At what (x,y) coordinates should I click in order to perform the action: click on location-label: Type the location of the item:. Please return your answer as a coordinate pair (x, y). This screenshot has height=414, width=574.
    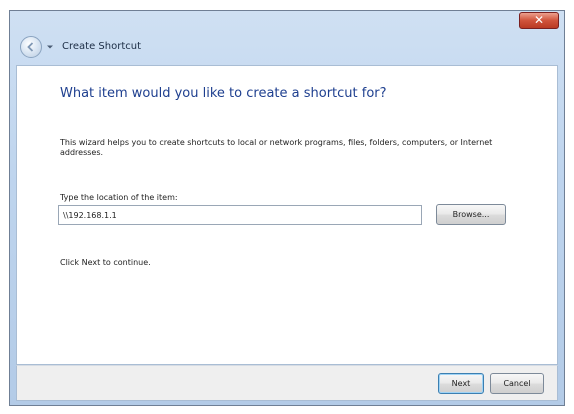
    Looking at the image, I should click on (119, 197).